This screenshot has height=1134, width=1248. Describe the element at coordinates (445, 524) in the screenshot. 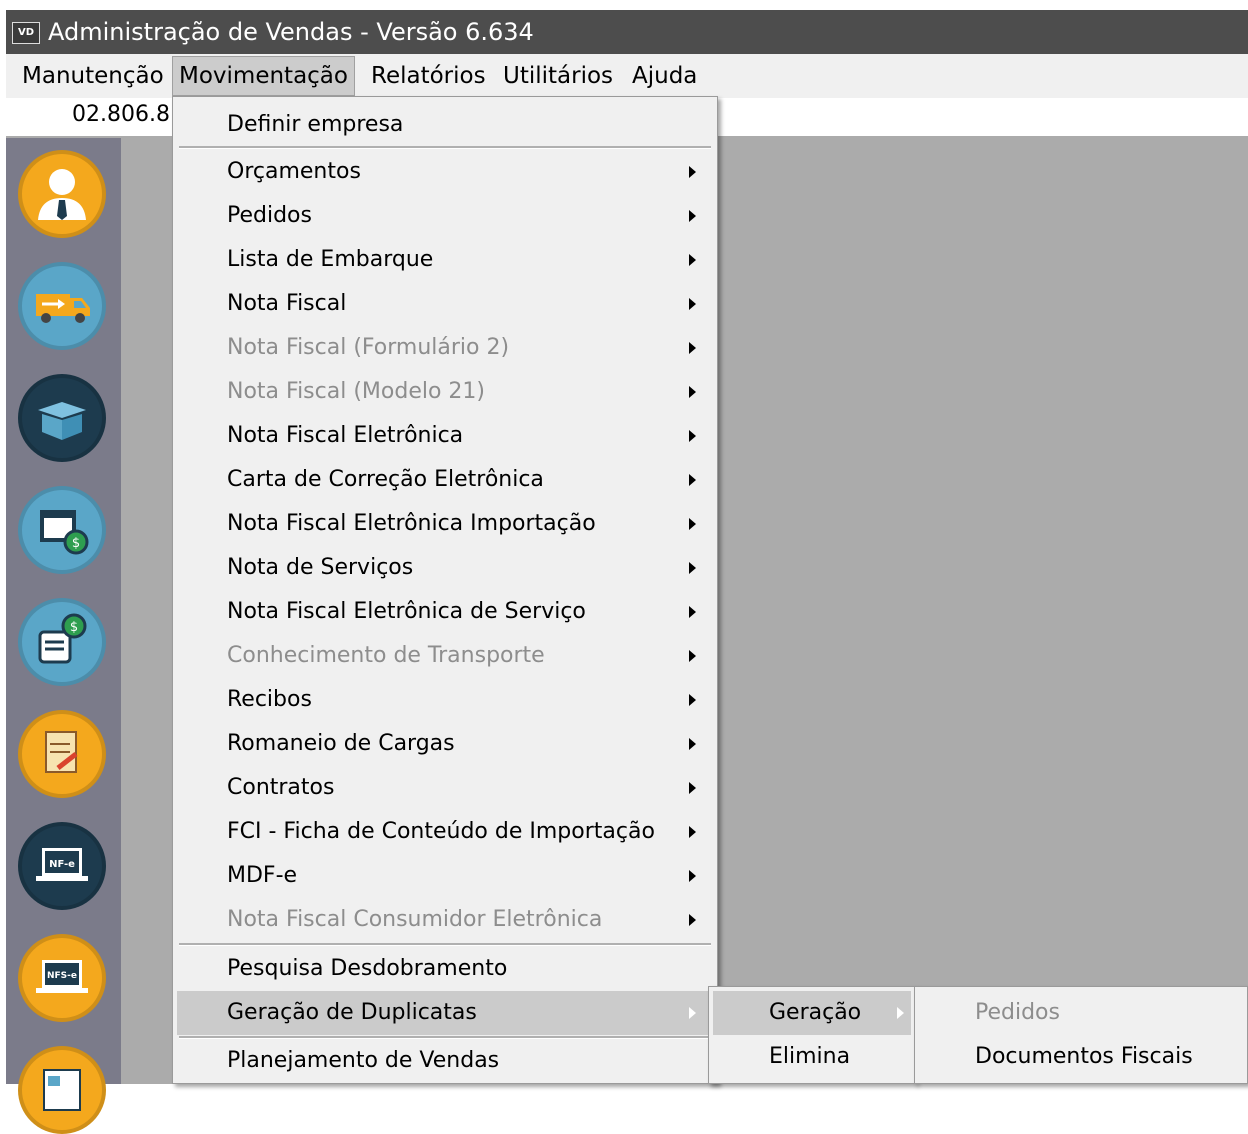

I see `menu-item-nfe-importacao: Nota Fiscal Eletrônica Importação` at that location.